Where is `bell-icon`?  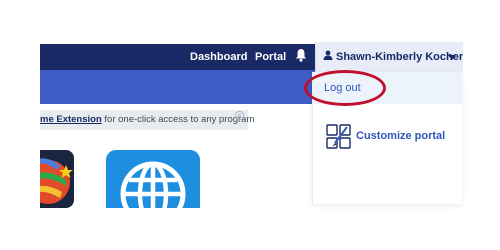 bell-icon is located at coordinates (301, 55).